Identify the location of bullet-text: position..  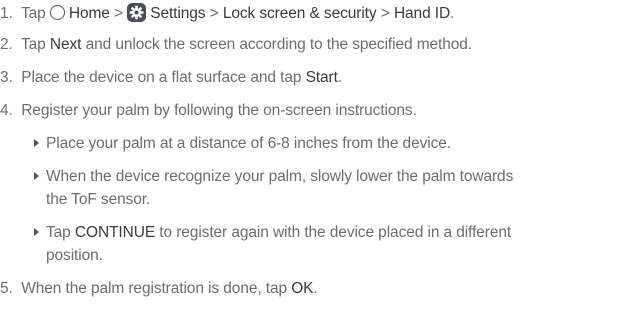
(74, 255).